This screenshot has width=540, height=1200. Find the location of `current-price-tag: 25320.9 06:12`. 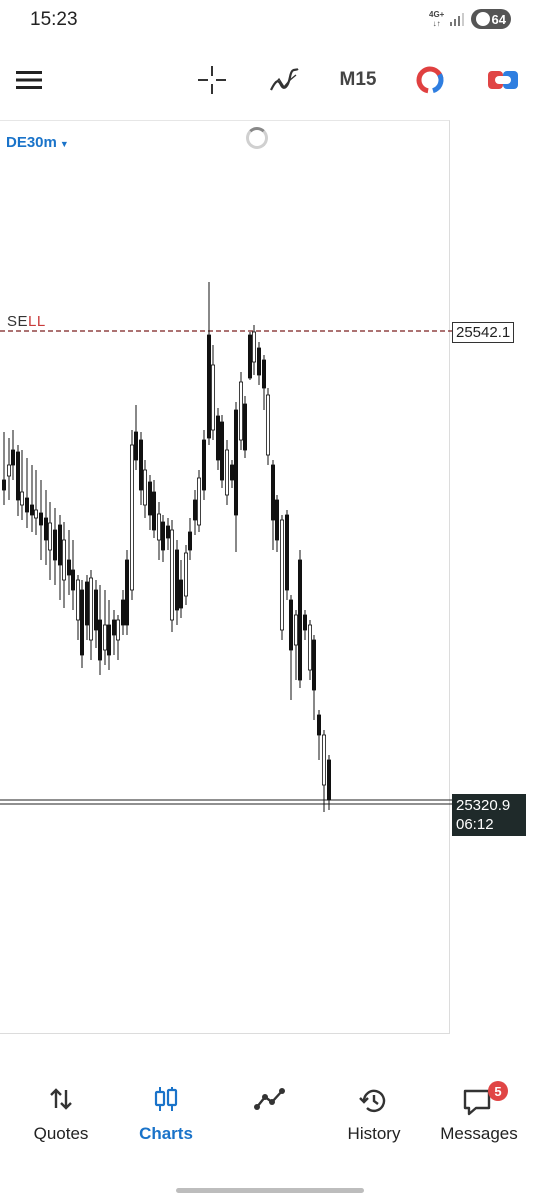

current-price-tag: 25320.9 06:12 is located at coordinates (489, 815).